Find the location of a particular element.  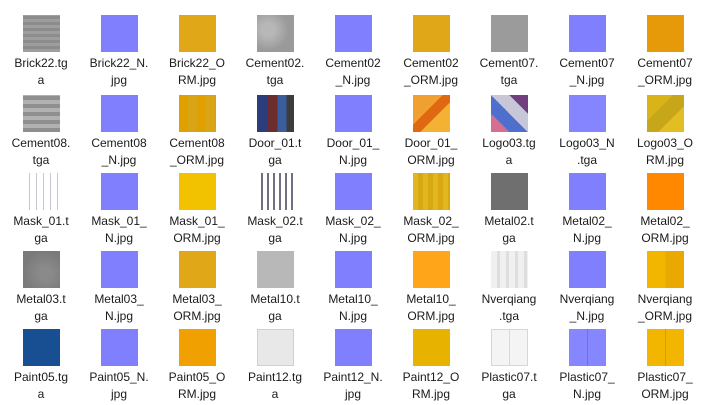

file-item: Metal10_ N.jpg is located at coordinates (353, 280).